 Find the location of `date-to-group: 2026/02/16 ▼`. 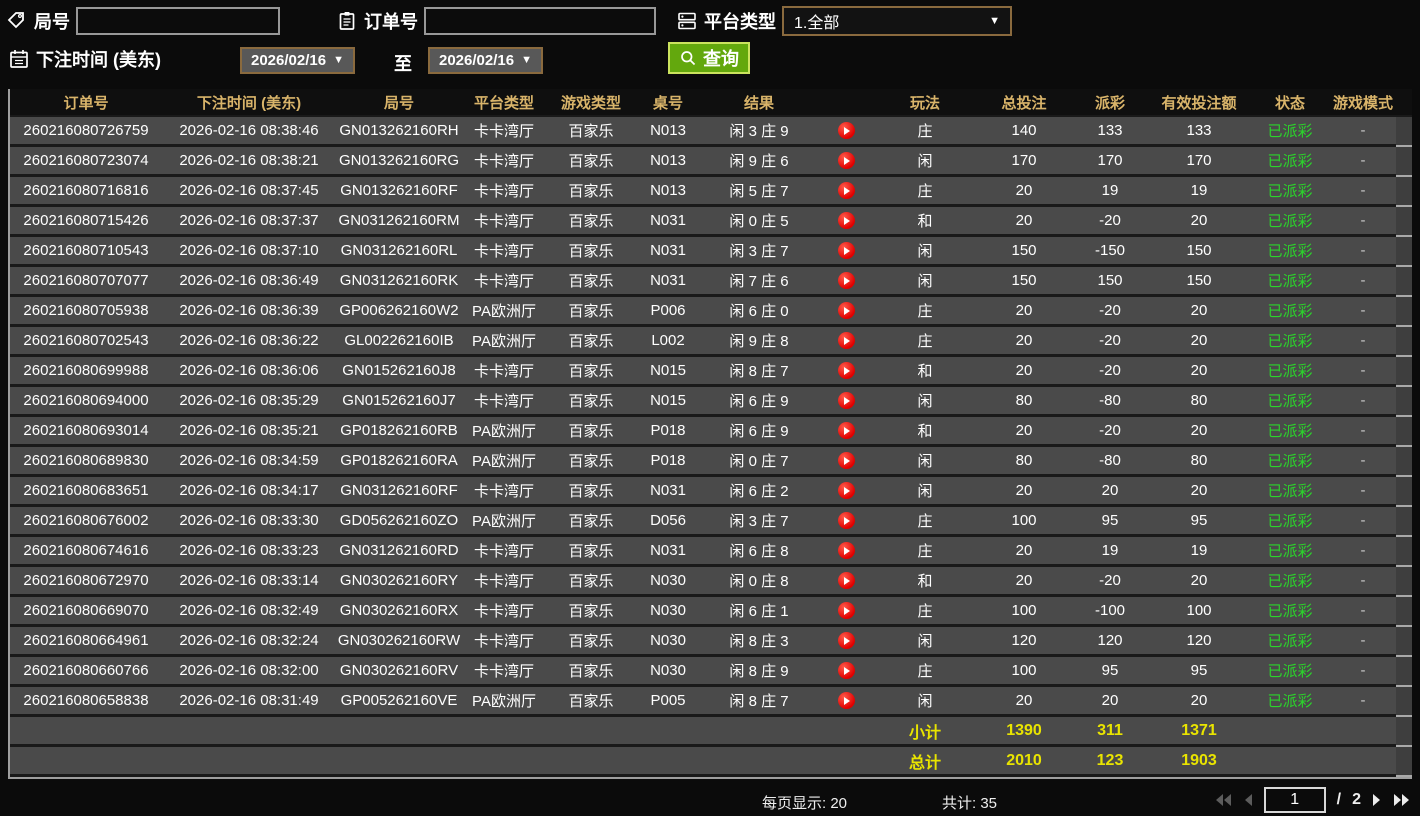

date-to-group: 2026/02/16 ▼ is located at coordinates (485, 60).